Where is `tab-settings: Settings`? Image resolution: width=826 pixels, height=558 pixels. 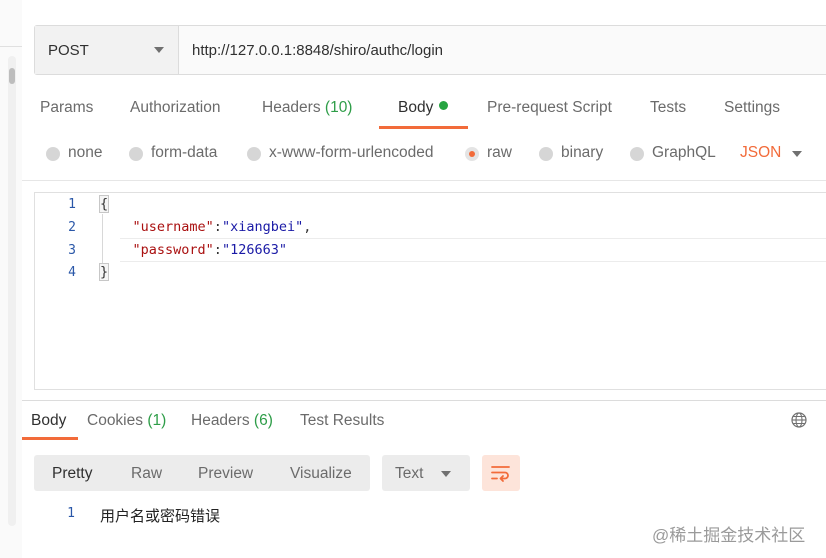
tab-settings: Settings is located at coordinates (752, 108).